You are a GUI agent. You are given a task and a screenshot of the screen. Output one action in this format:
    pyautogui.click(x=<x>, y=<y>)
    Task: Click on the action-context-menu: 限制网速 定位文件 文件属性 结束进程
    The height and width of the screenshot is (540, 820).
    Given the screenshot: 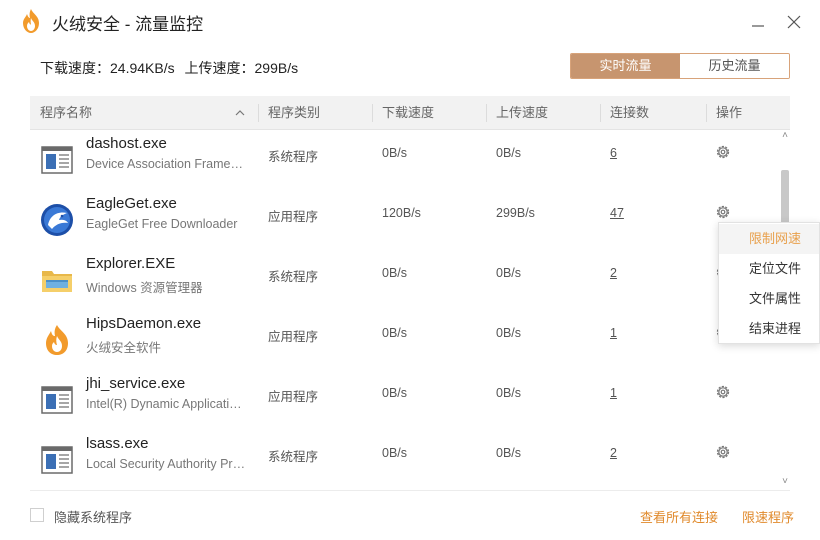 What is the action you would take?
    pyautogui.click(x=769, y=283)
    